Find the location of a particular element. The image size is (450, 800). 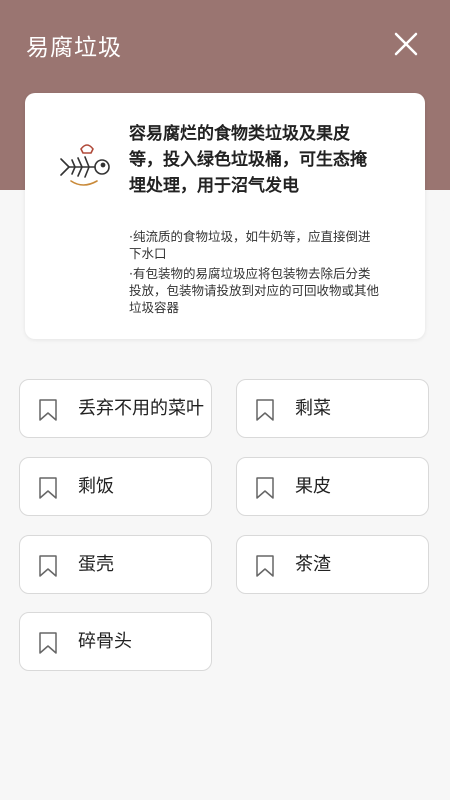

category-description: 容易腐烂的食物类垃圾及果皮等，投入绿色垃圾桶，可生态掩埋处理，用于沼气发电 is located at coordinates (248, 160).